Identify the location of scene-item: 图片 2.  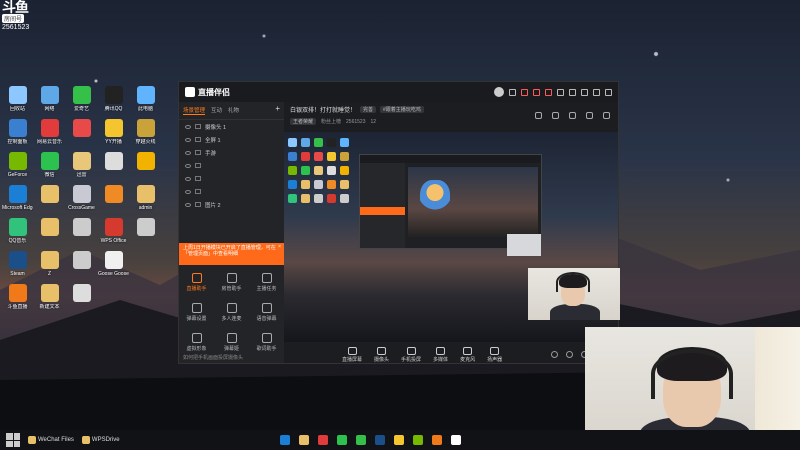
(231, 204).